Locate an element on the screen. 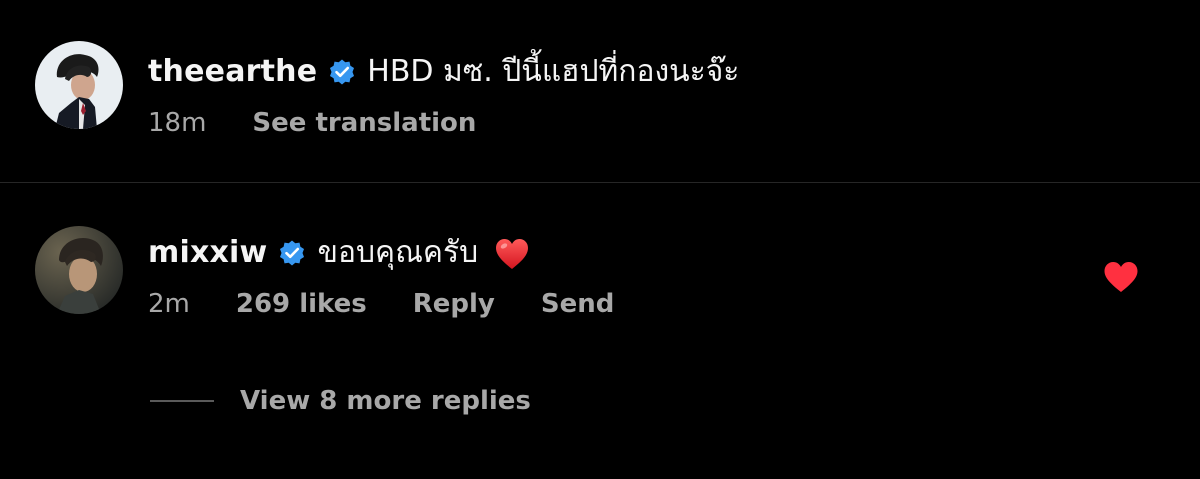 This screenshot has width=1200, height=479. like-heart-icon is located at coordinates (1121, 277).